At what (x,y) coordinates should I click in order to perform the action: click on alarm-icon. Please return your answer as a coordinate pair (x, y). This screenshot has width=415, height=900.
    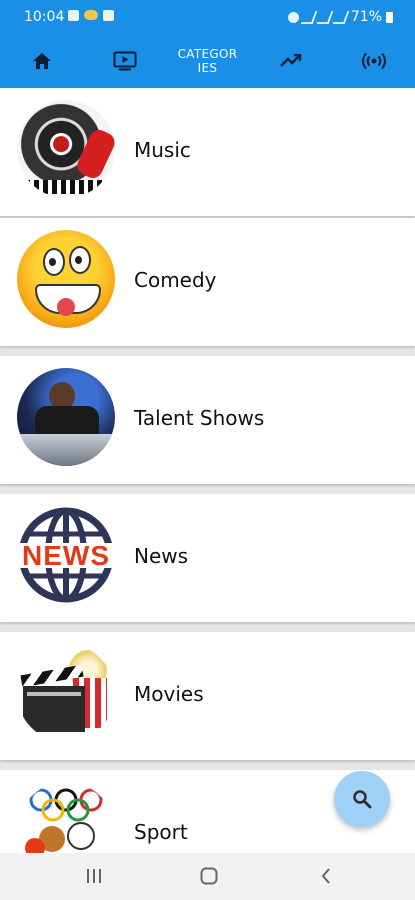
    Looking at the image, I should click on (293, 17).